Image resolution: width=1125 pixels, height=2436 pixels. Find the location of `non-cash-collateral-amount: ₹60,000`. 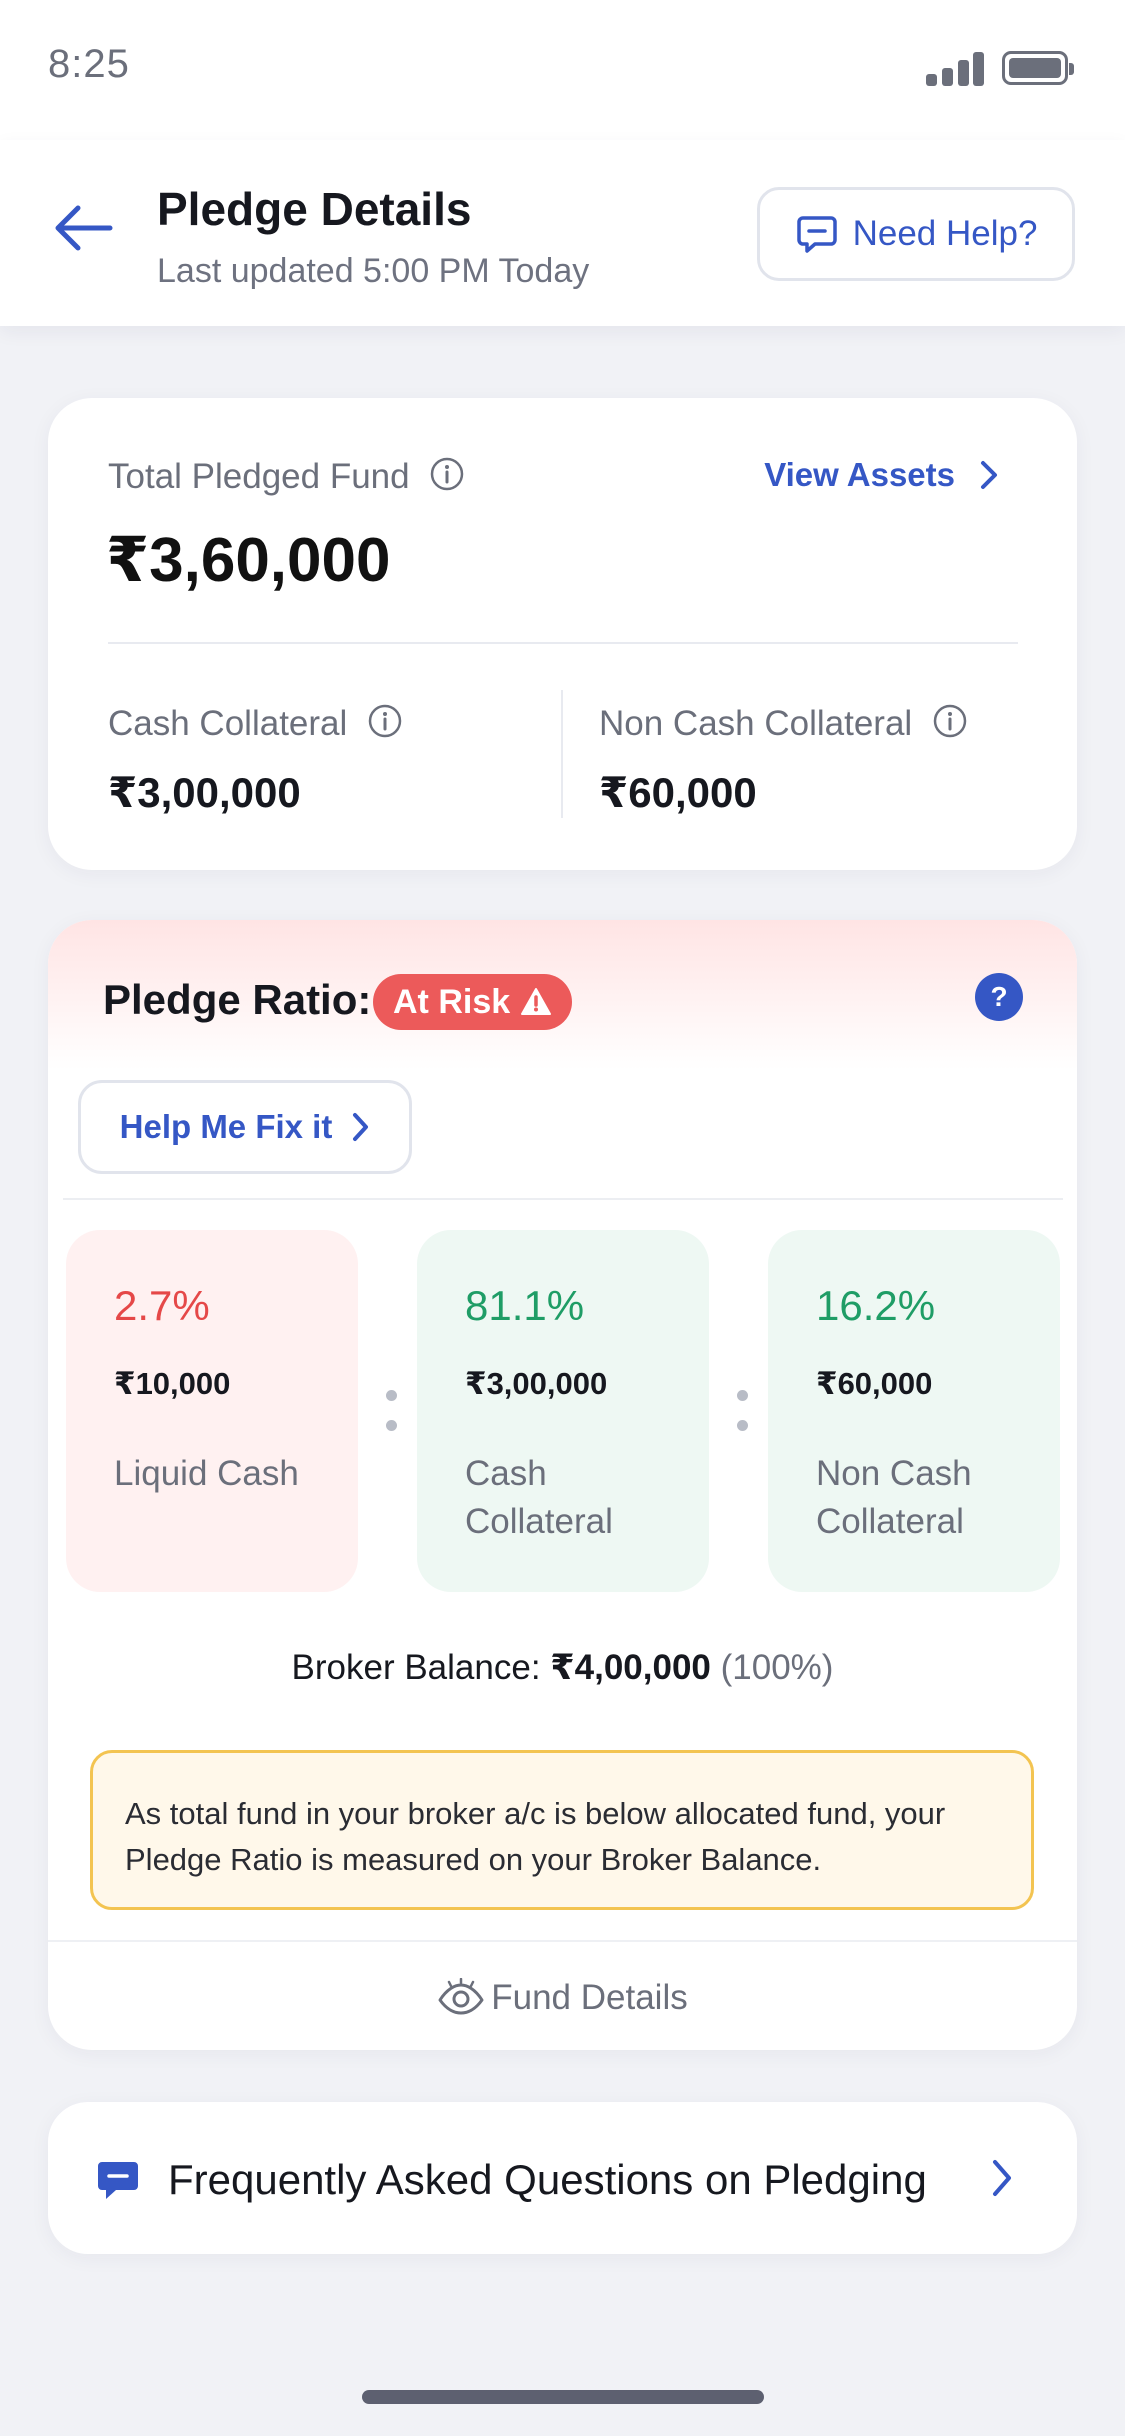

non-cash-collateral-amount: ₹60,000 is located at coordinates (874, 1383).